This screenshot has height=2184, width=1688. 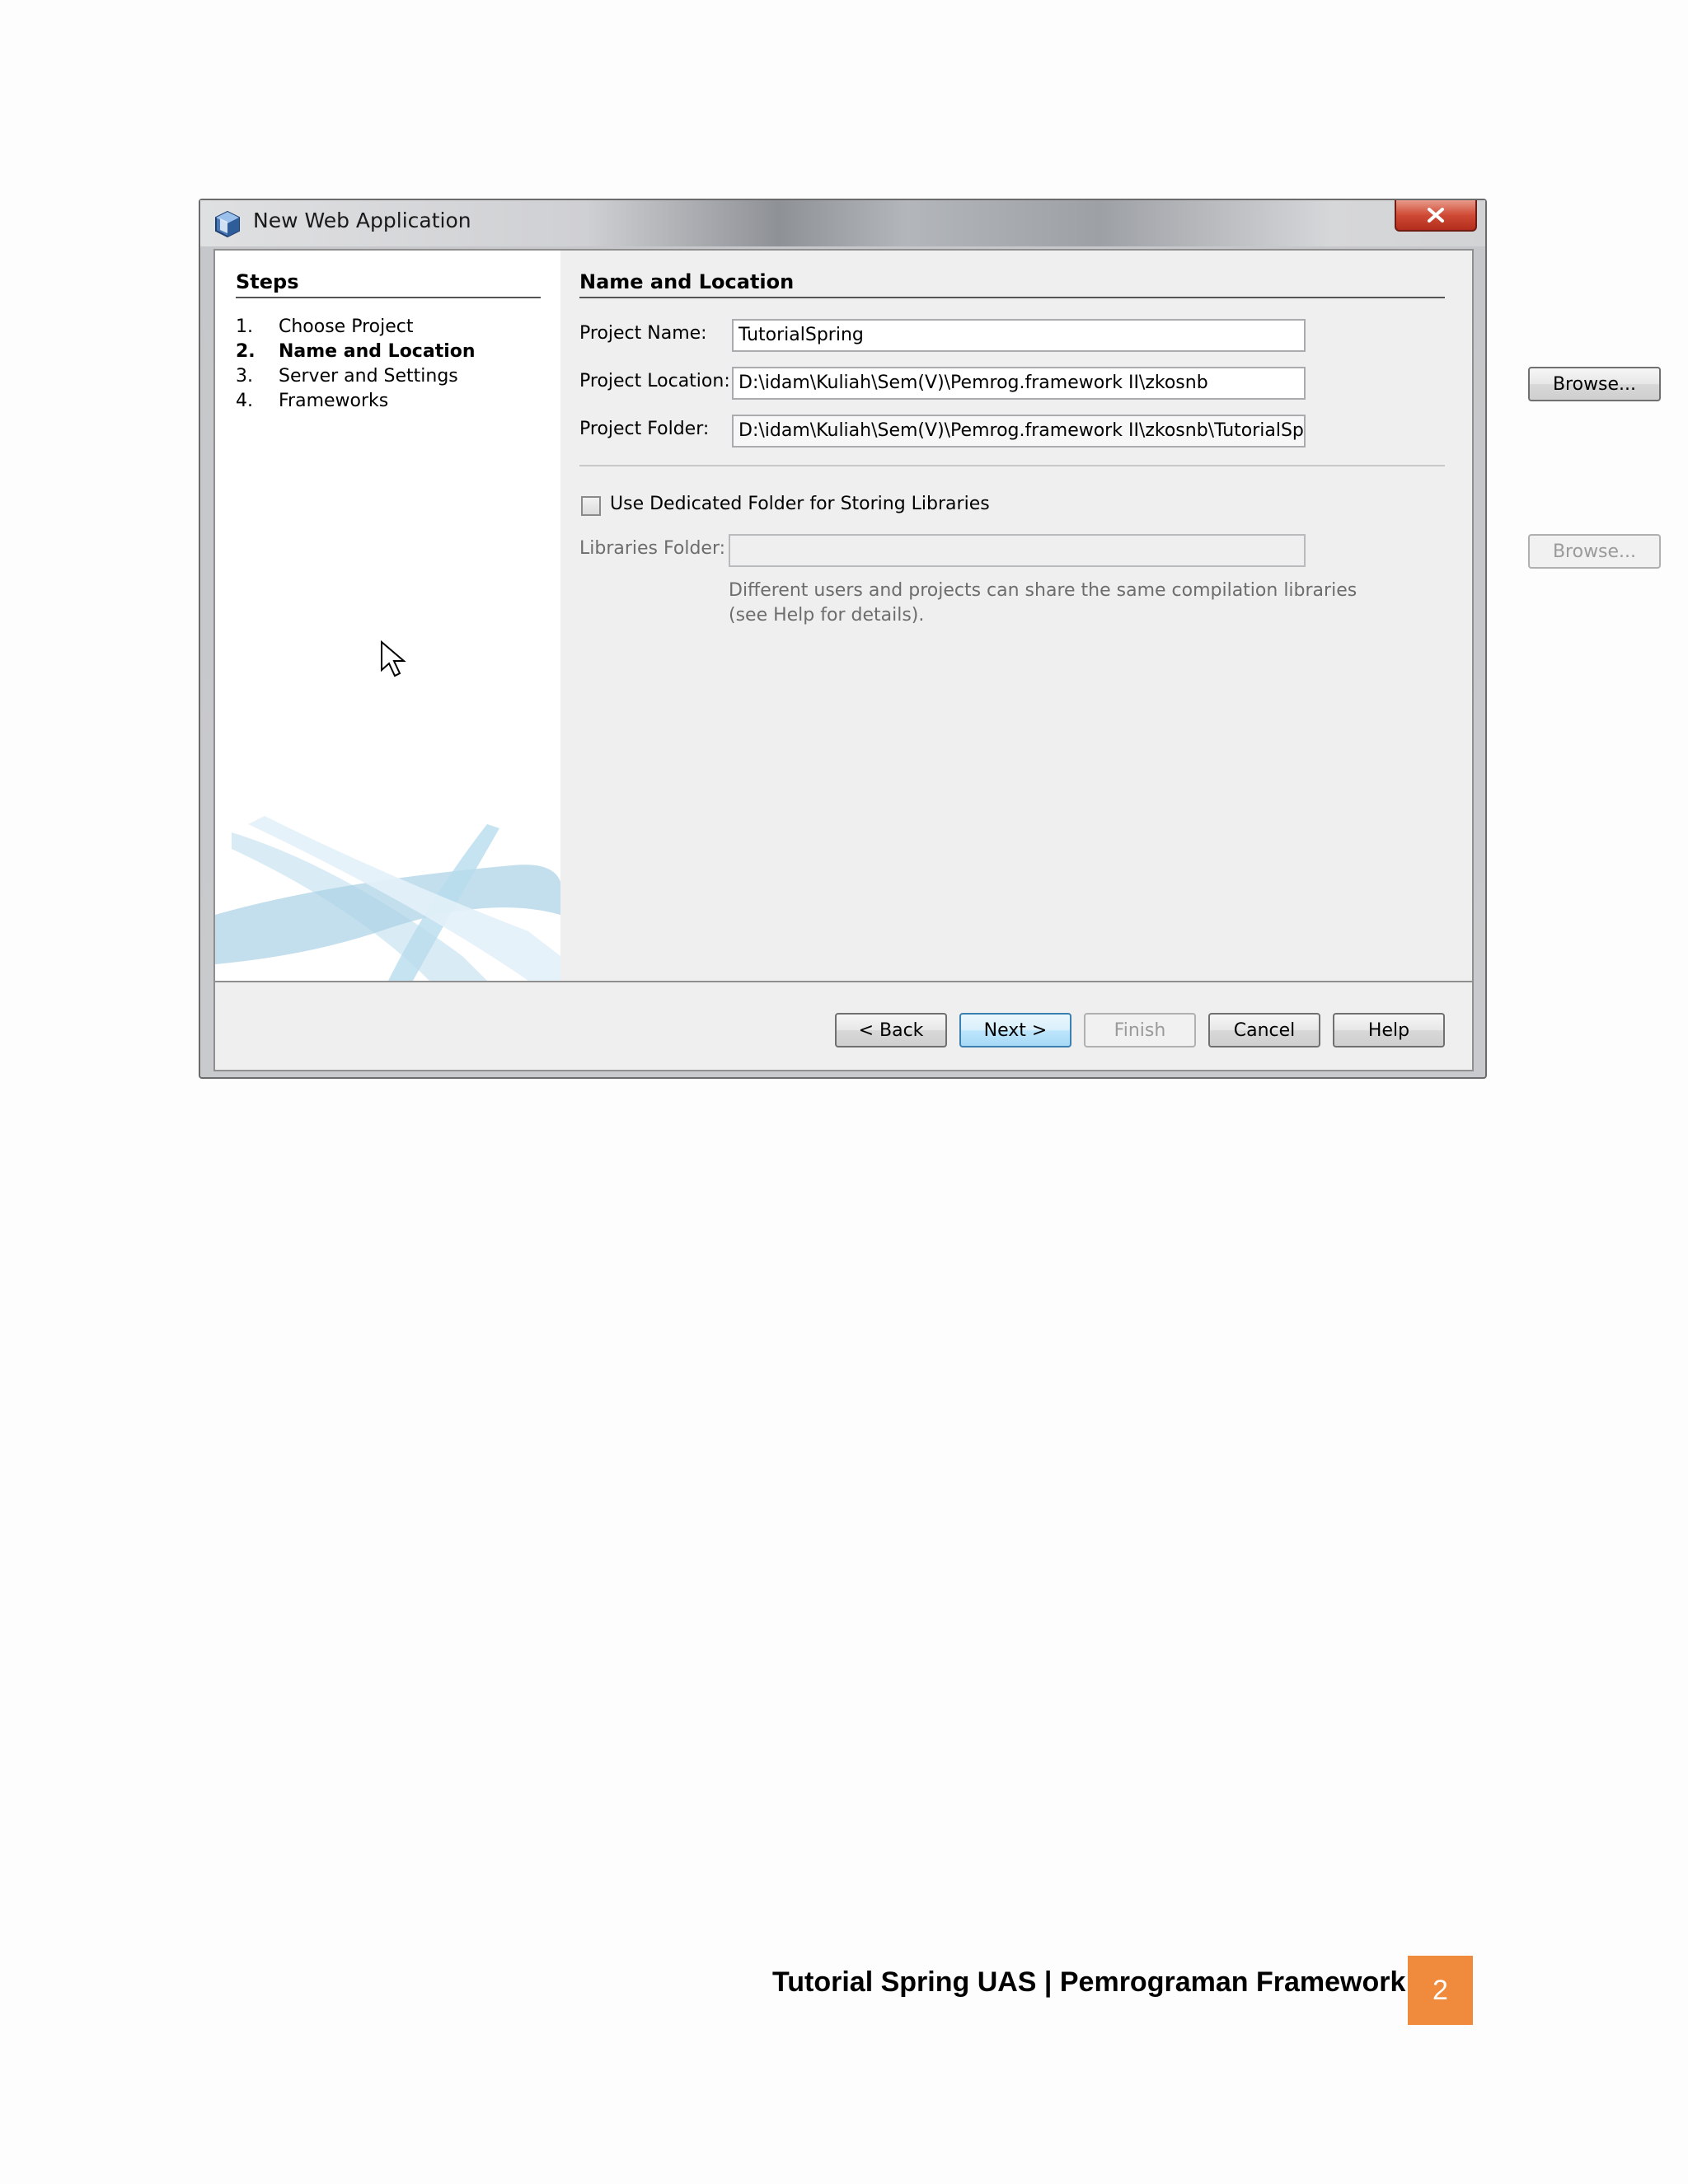 I want to click on button-bar-divider, so click(x=844, y=981).